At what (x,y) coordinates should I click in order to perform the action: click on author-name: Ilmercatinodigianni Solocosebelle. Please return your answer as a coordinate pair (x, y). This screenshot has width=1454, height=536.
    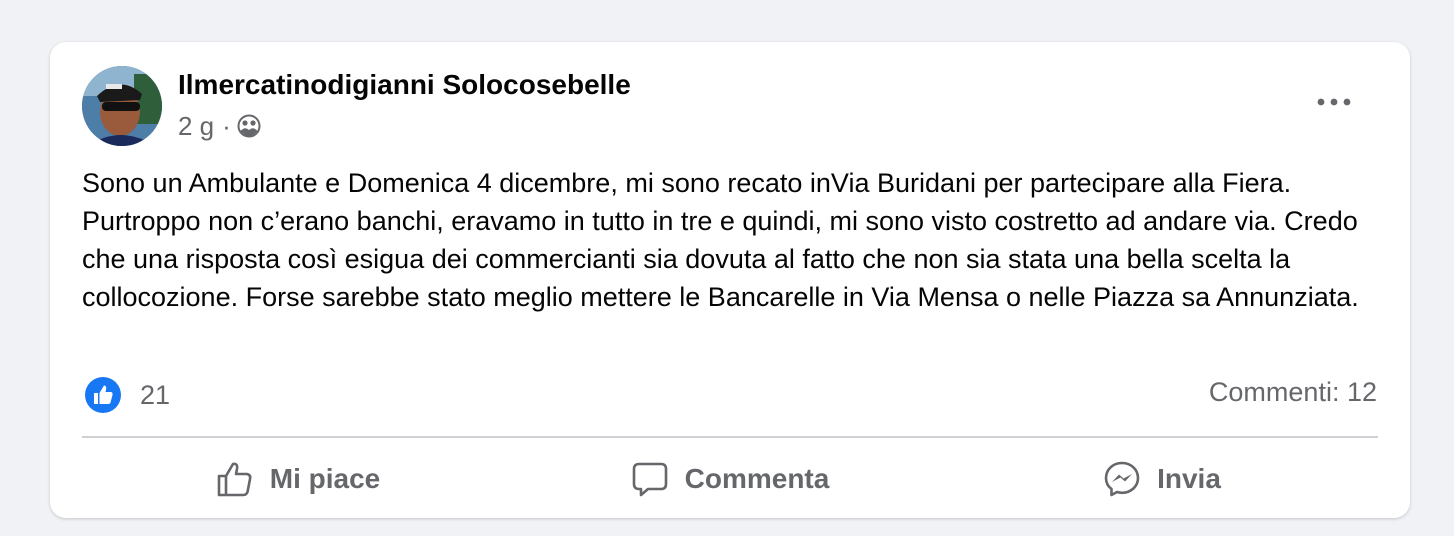
    Looking at the image, I should click on (404, 85).